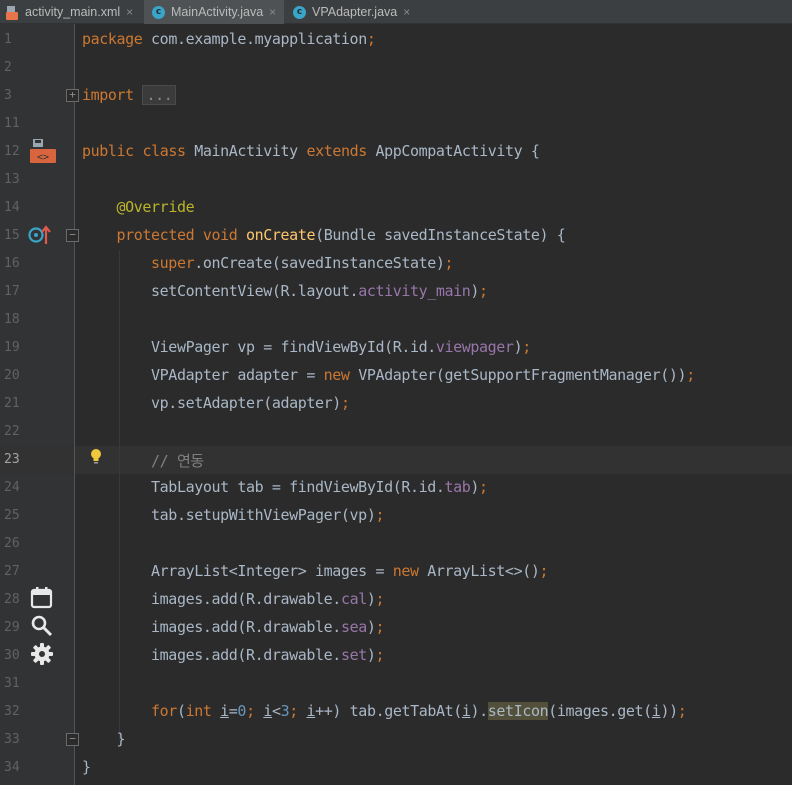  I want to click on keyword: new, so click(336, 375).